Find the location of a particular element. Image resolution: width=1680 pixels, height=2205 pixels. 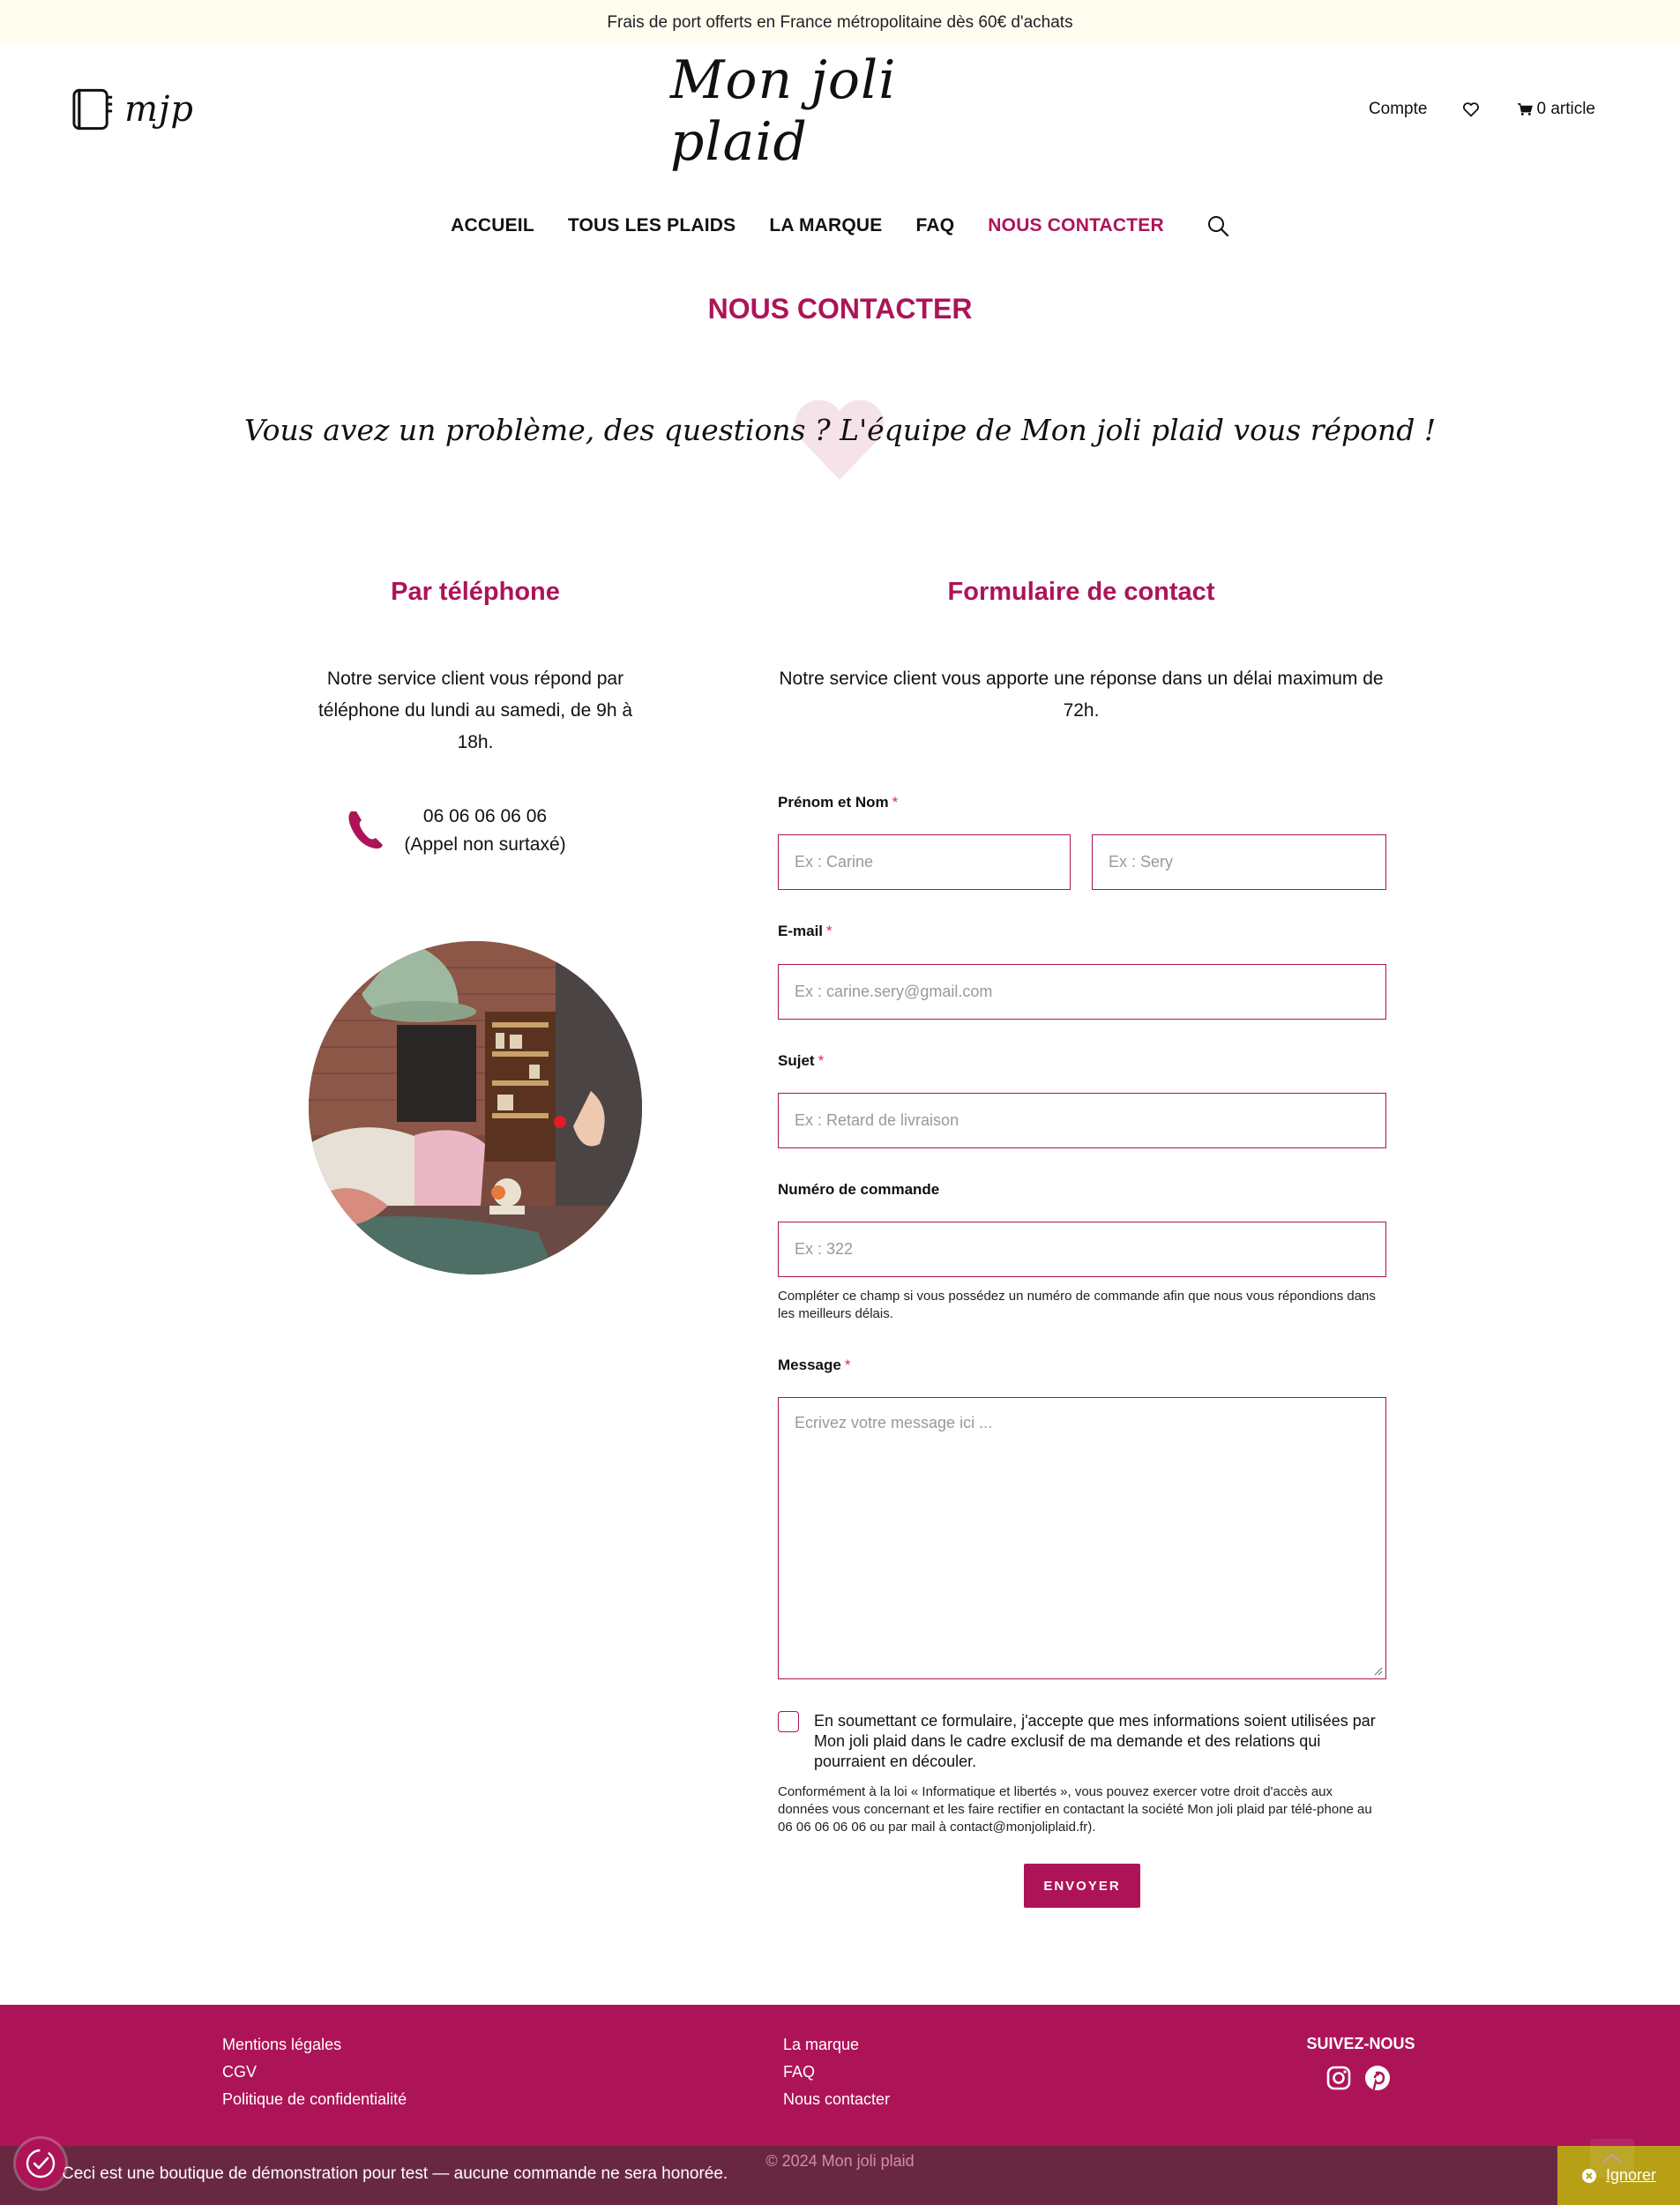

subject-label-text: Sujet is located at coordinates (796, 1060).